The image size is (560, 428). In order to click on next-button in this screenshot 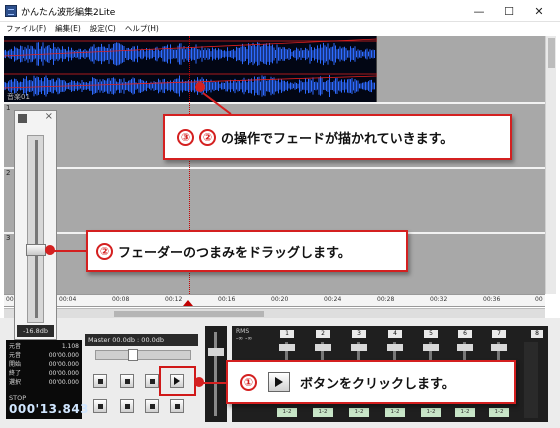, I will do `click(152, 406)`.